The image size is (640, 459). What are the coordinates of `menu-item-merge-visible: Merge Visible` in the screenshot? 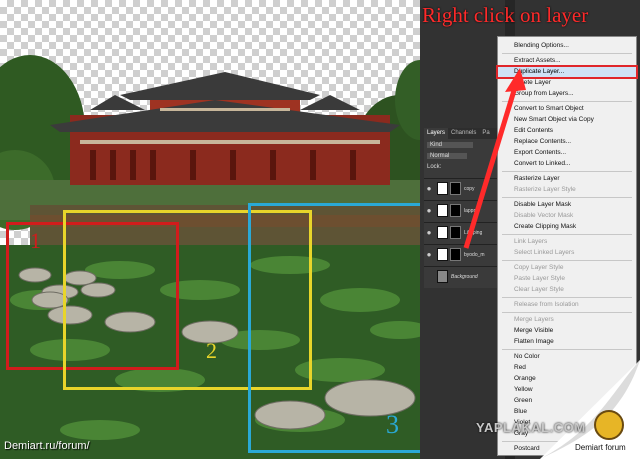 It's located at (567, 331).